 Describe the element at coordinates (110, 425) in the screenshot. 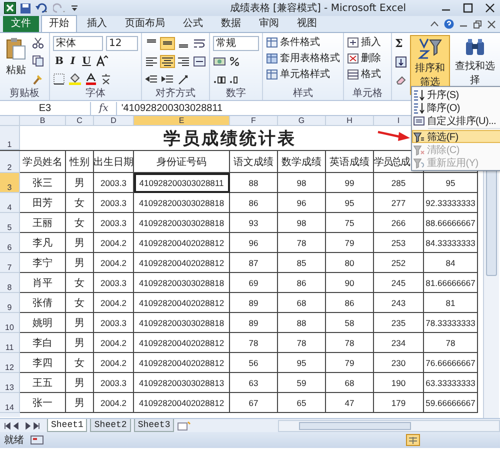

I see `sheet-tab: Sheet2` at that location.